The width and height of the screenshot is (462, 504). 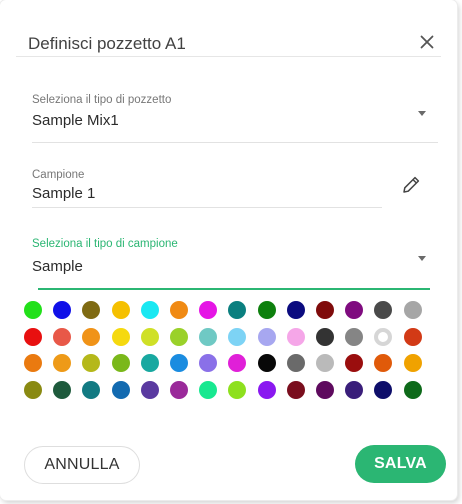 I want to click on well-type-label: Seleziona il tipo di pozzetto, so click(x=102, y=100).